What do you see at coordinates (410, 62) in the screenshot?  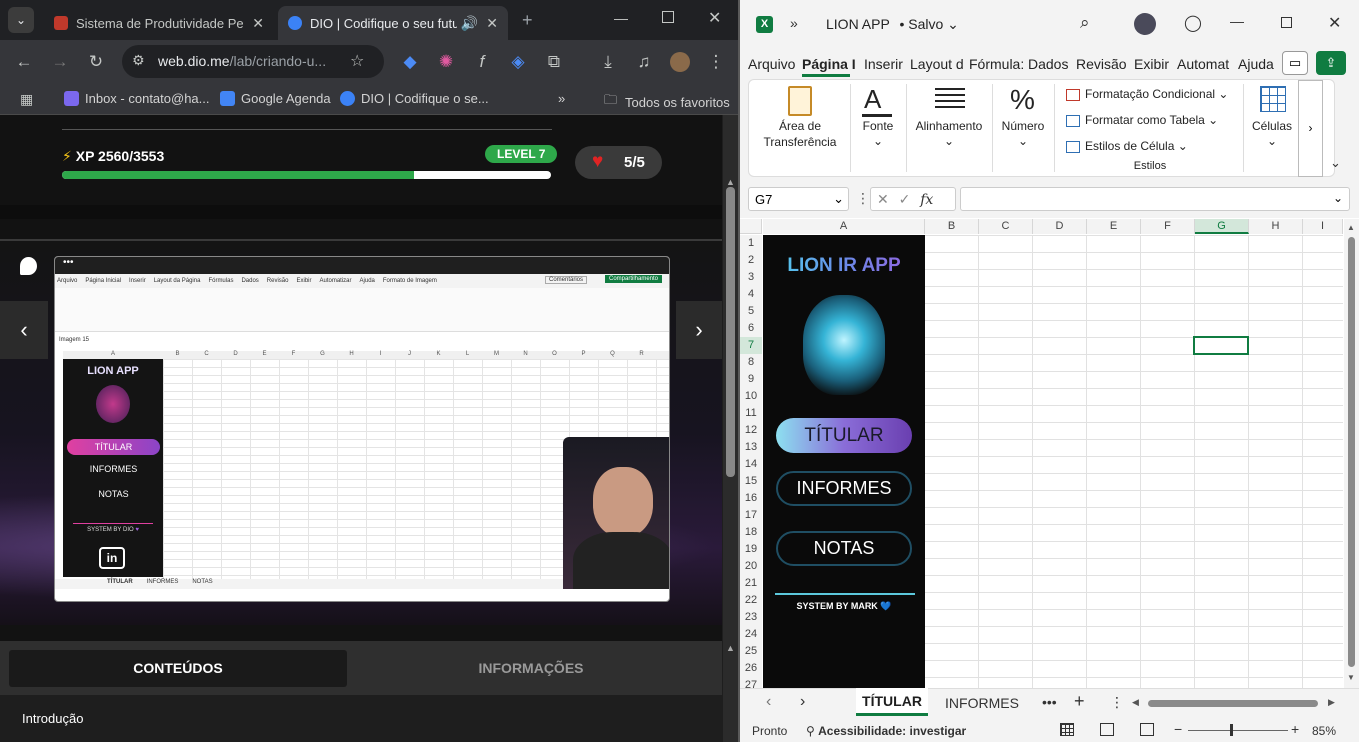 I see `extension-blue-icon: ◆` at bounding box center [410, 62].